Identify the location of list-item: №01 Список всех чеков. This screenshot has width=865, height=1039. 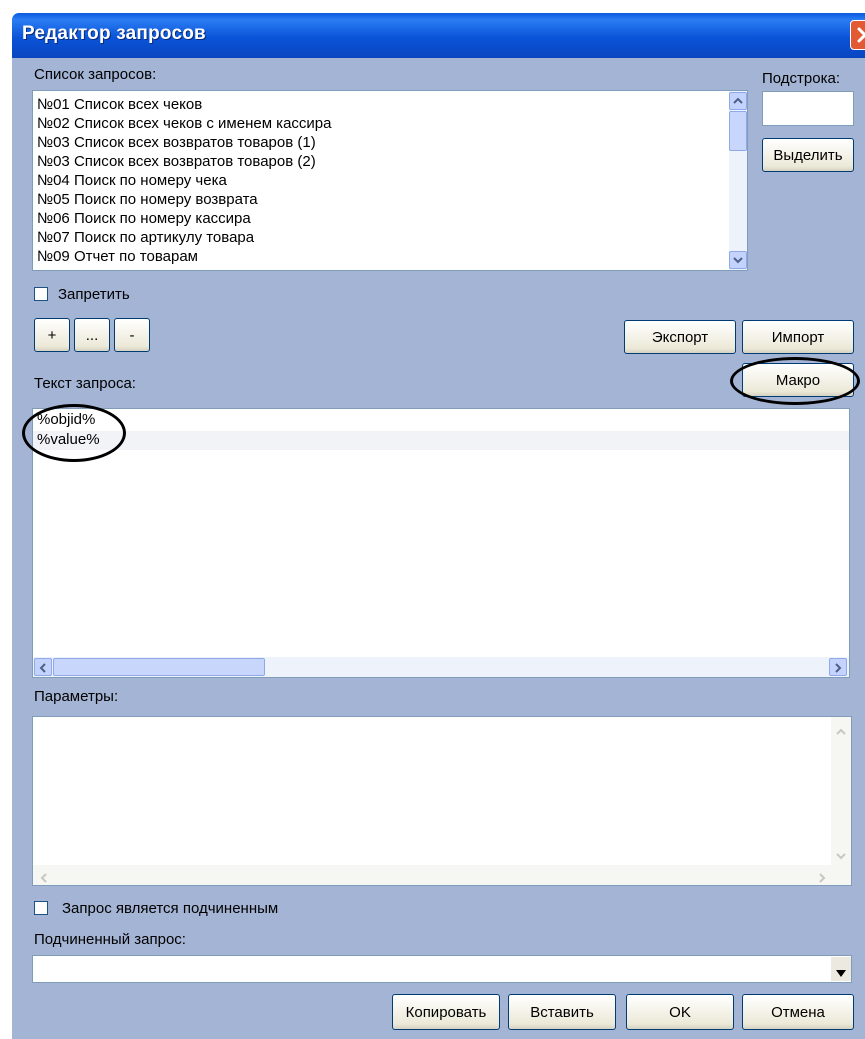
(119, 104).